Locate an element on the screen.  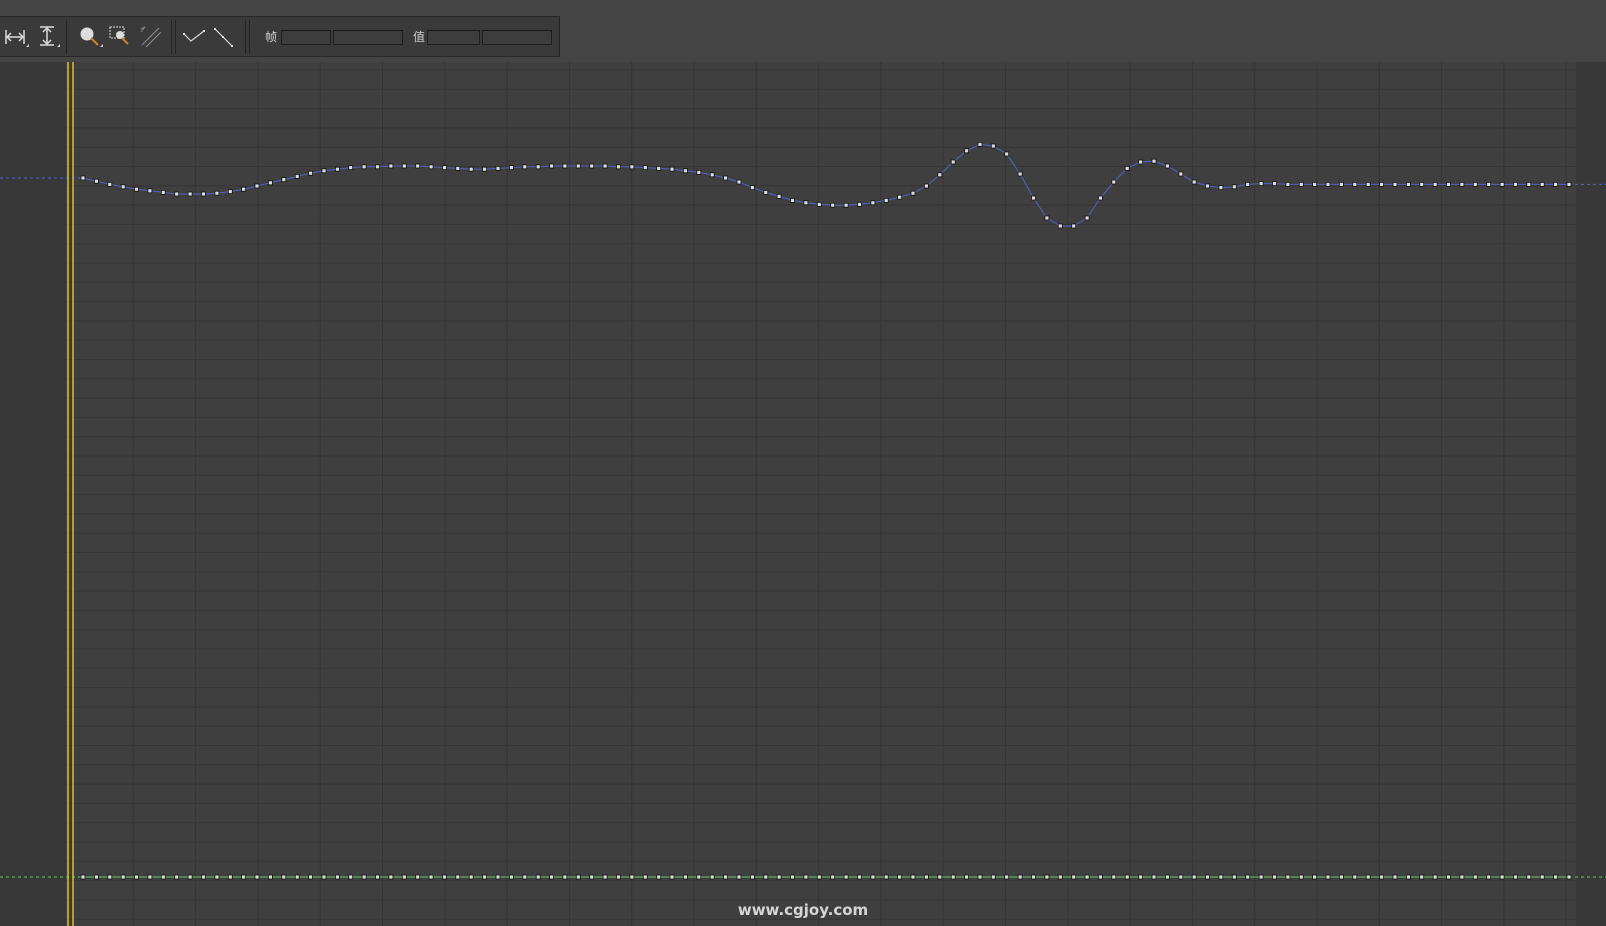
frame-field is located at coordinates (368, 37).